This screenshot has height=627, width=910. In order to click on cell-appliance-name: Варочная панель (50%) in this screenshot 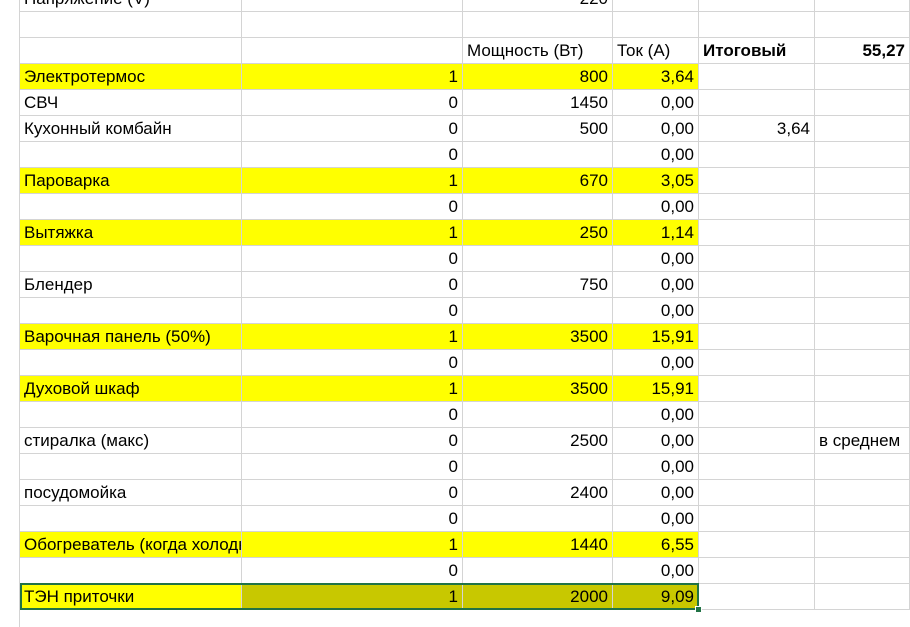, I will do `click(131, 337)`.